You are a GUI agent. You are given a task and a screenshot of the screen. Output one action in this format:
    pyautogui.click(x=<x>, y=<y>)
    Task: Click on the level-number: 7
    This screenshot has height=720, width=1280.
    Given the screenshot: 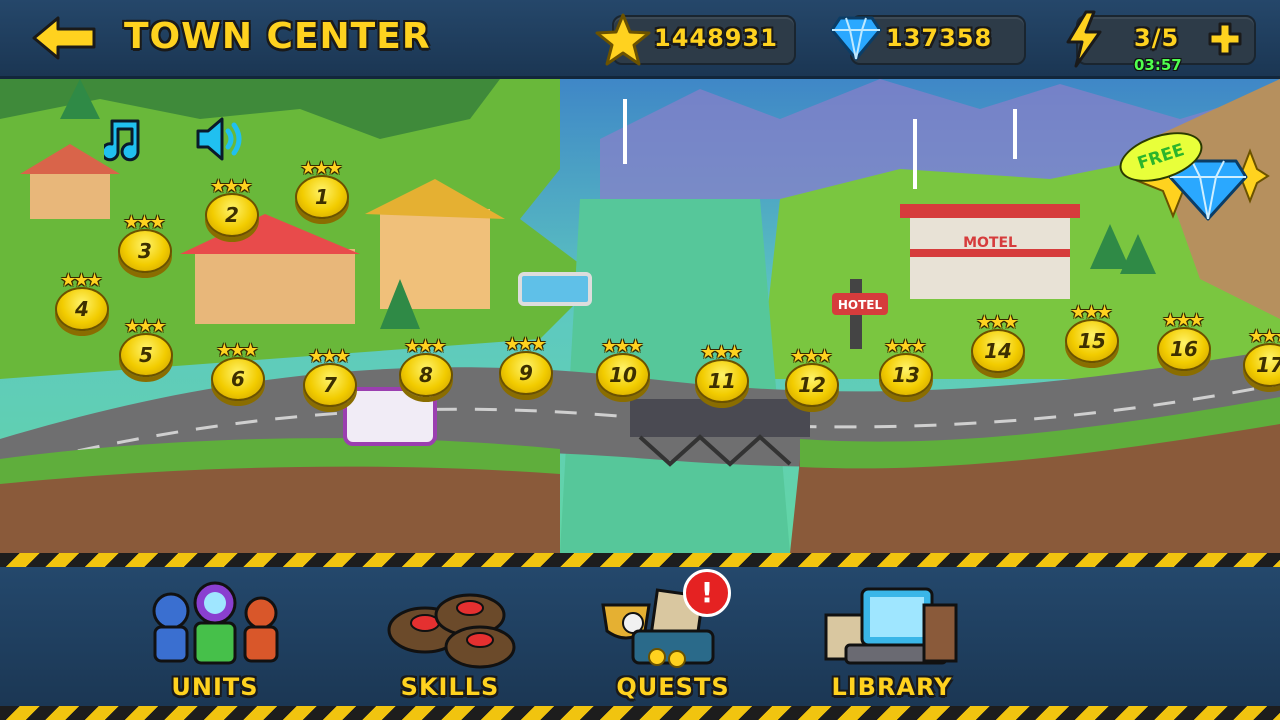 What is the action you would take?
    pyautogui.click(x=330, y=385)
    